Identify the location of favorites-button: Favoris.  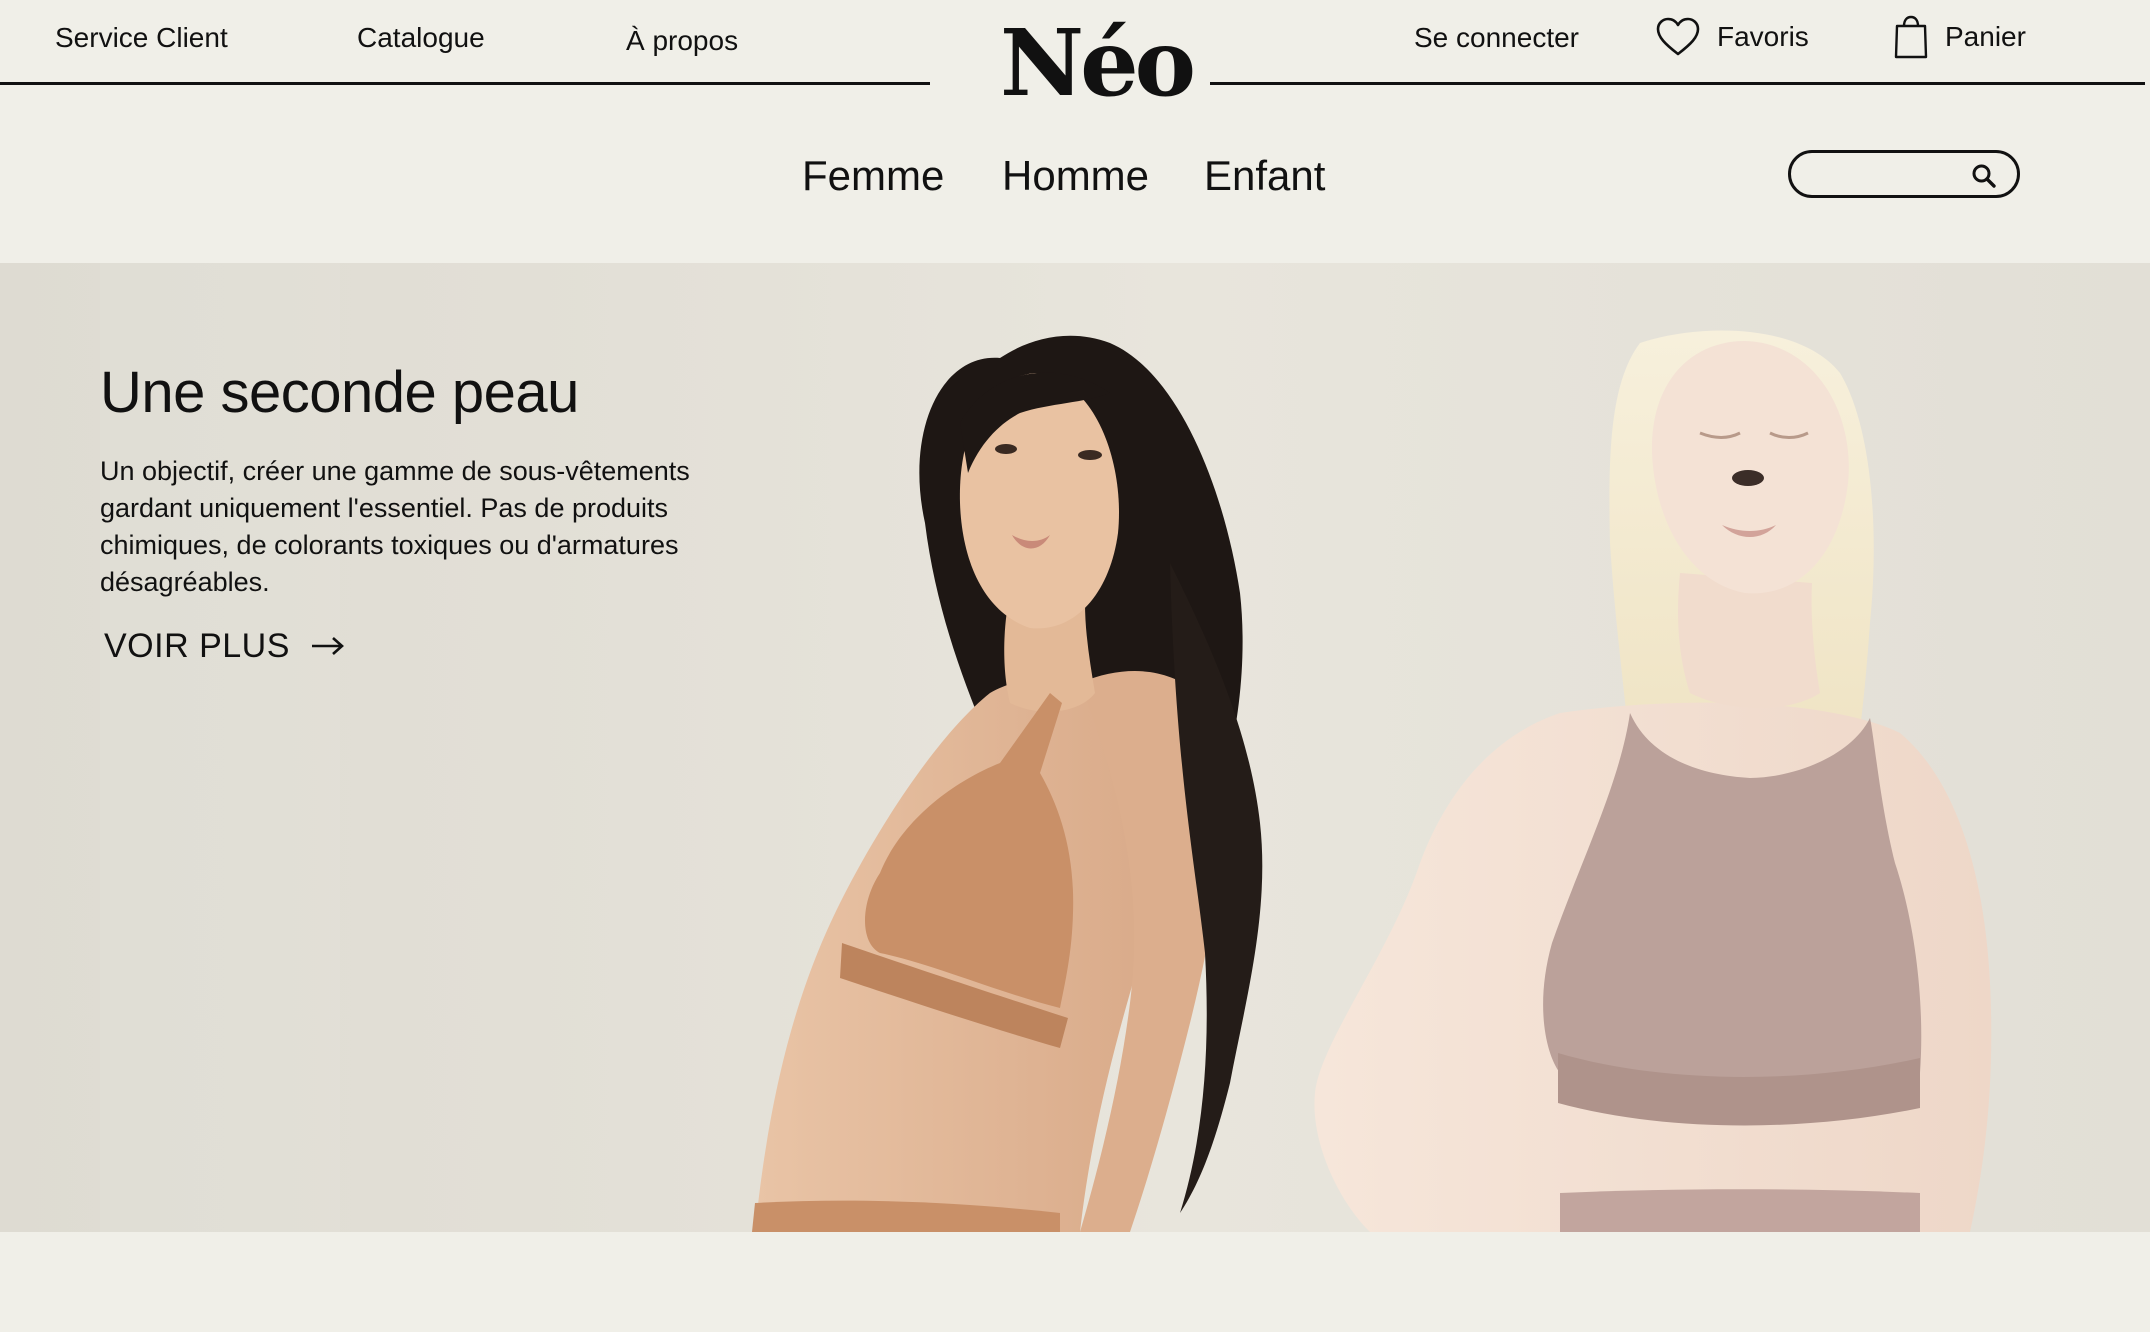
(1732, 37).